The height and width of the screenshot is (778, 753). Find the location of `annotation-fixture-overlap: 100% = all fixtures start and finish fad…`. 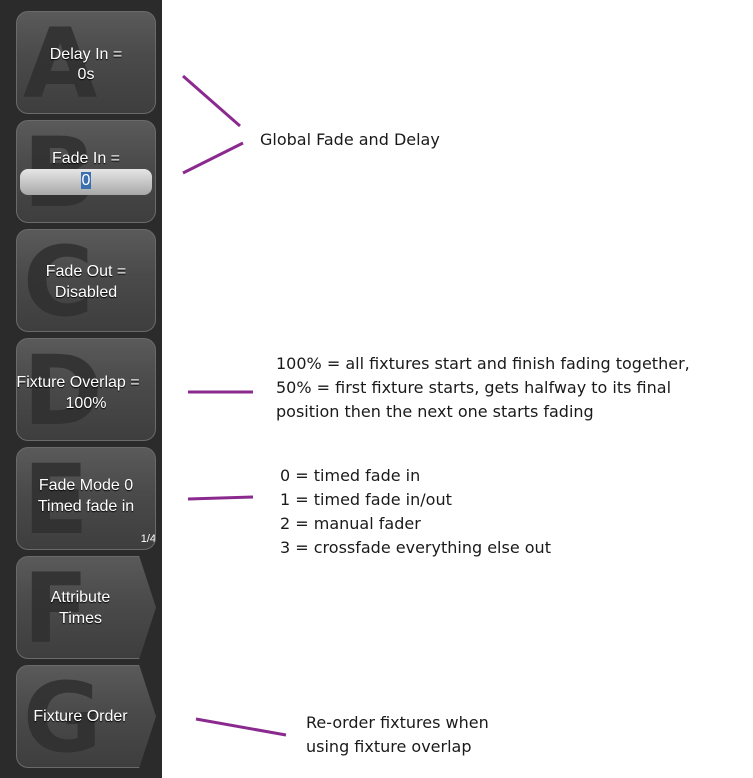

annotation-fixture-overlap: 100% = all fixtures start and finish fad… is located at coordinates (483, 388).